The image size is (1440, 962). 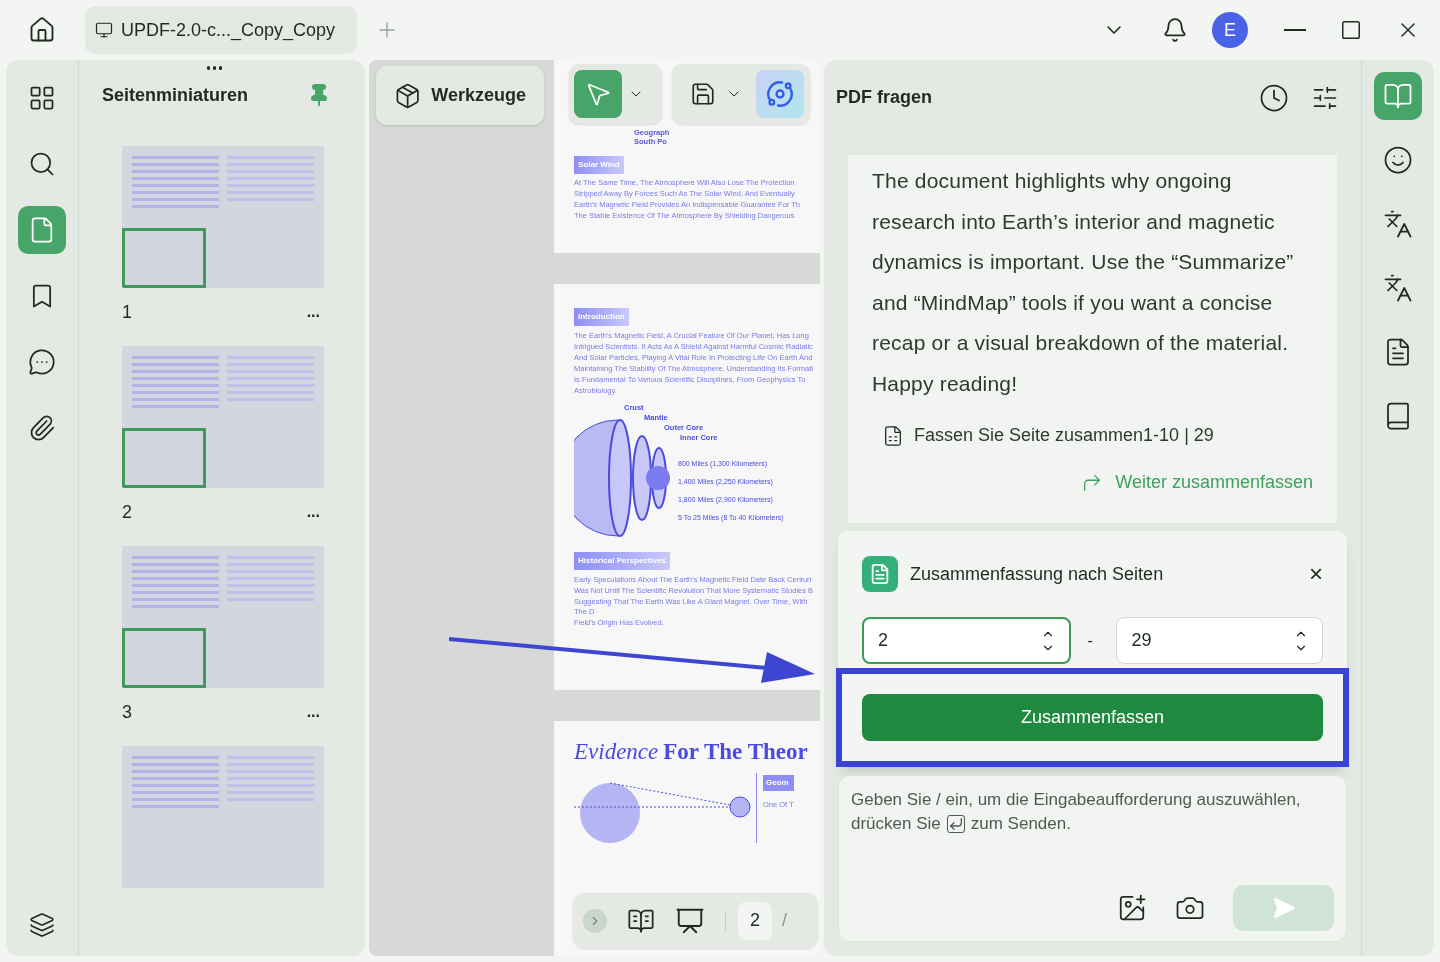 What do you see at coordinates (228, 30) in the screenshot?
I see `tab-title: UPDF-2.0-c..._Copy_Copy` at bounding box center [228, 30].